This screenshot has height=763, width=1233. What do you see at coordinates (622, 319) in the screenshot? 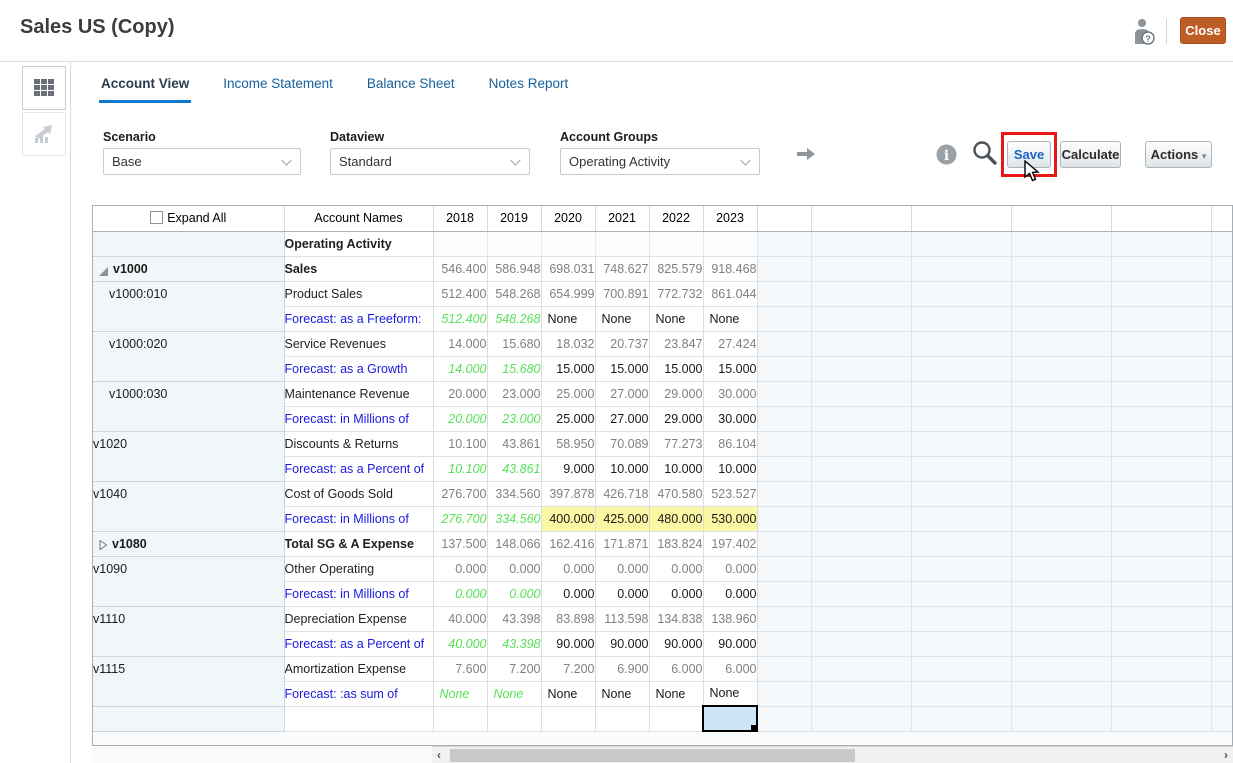
I see `forecast-value-cell-2021: None` at bounding box center [622, 319].